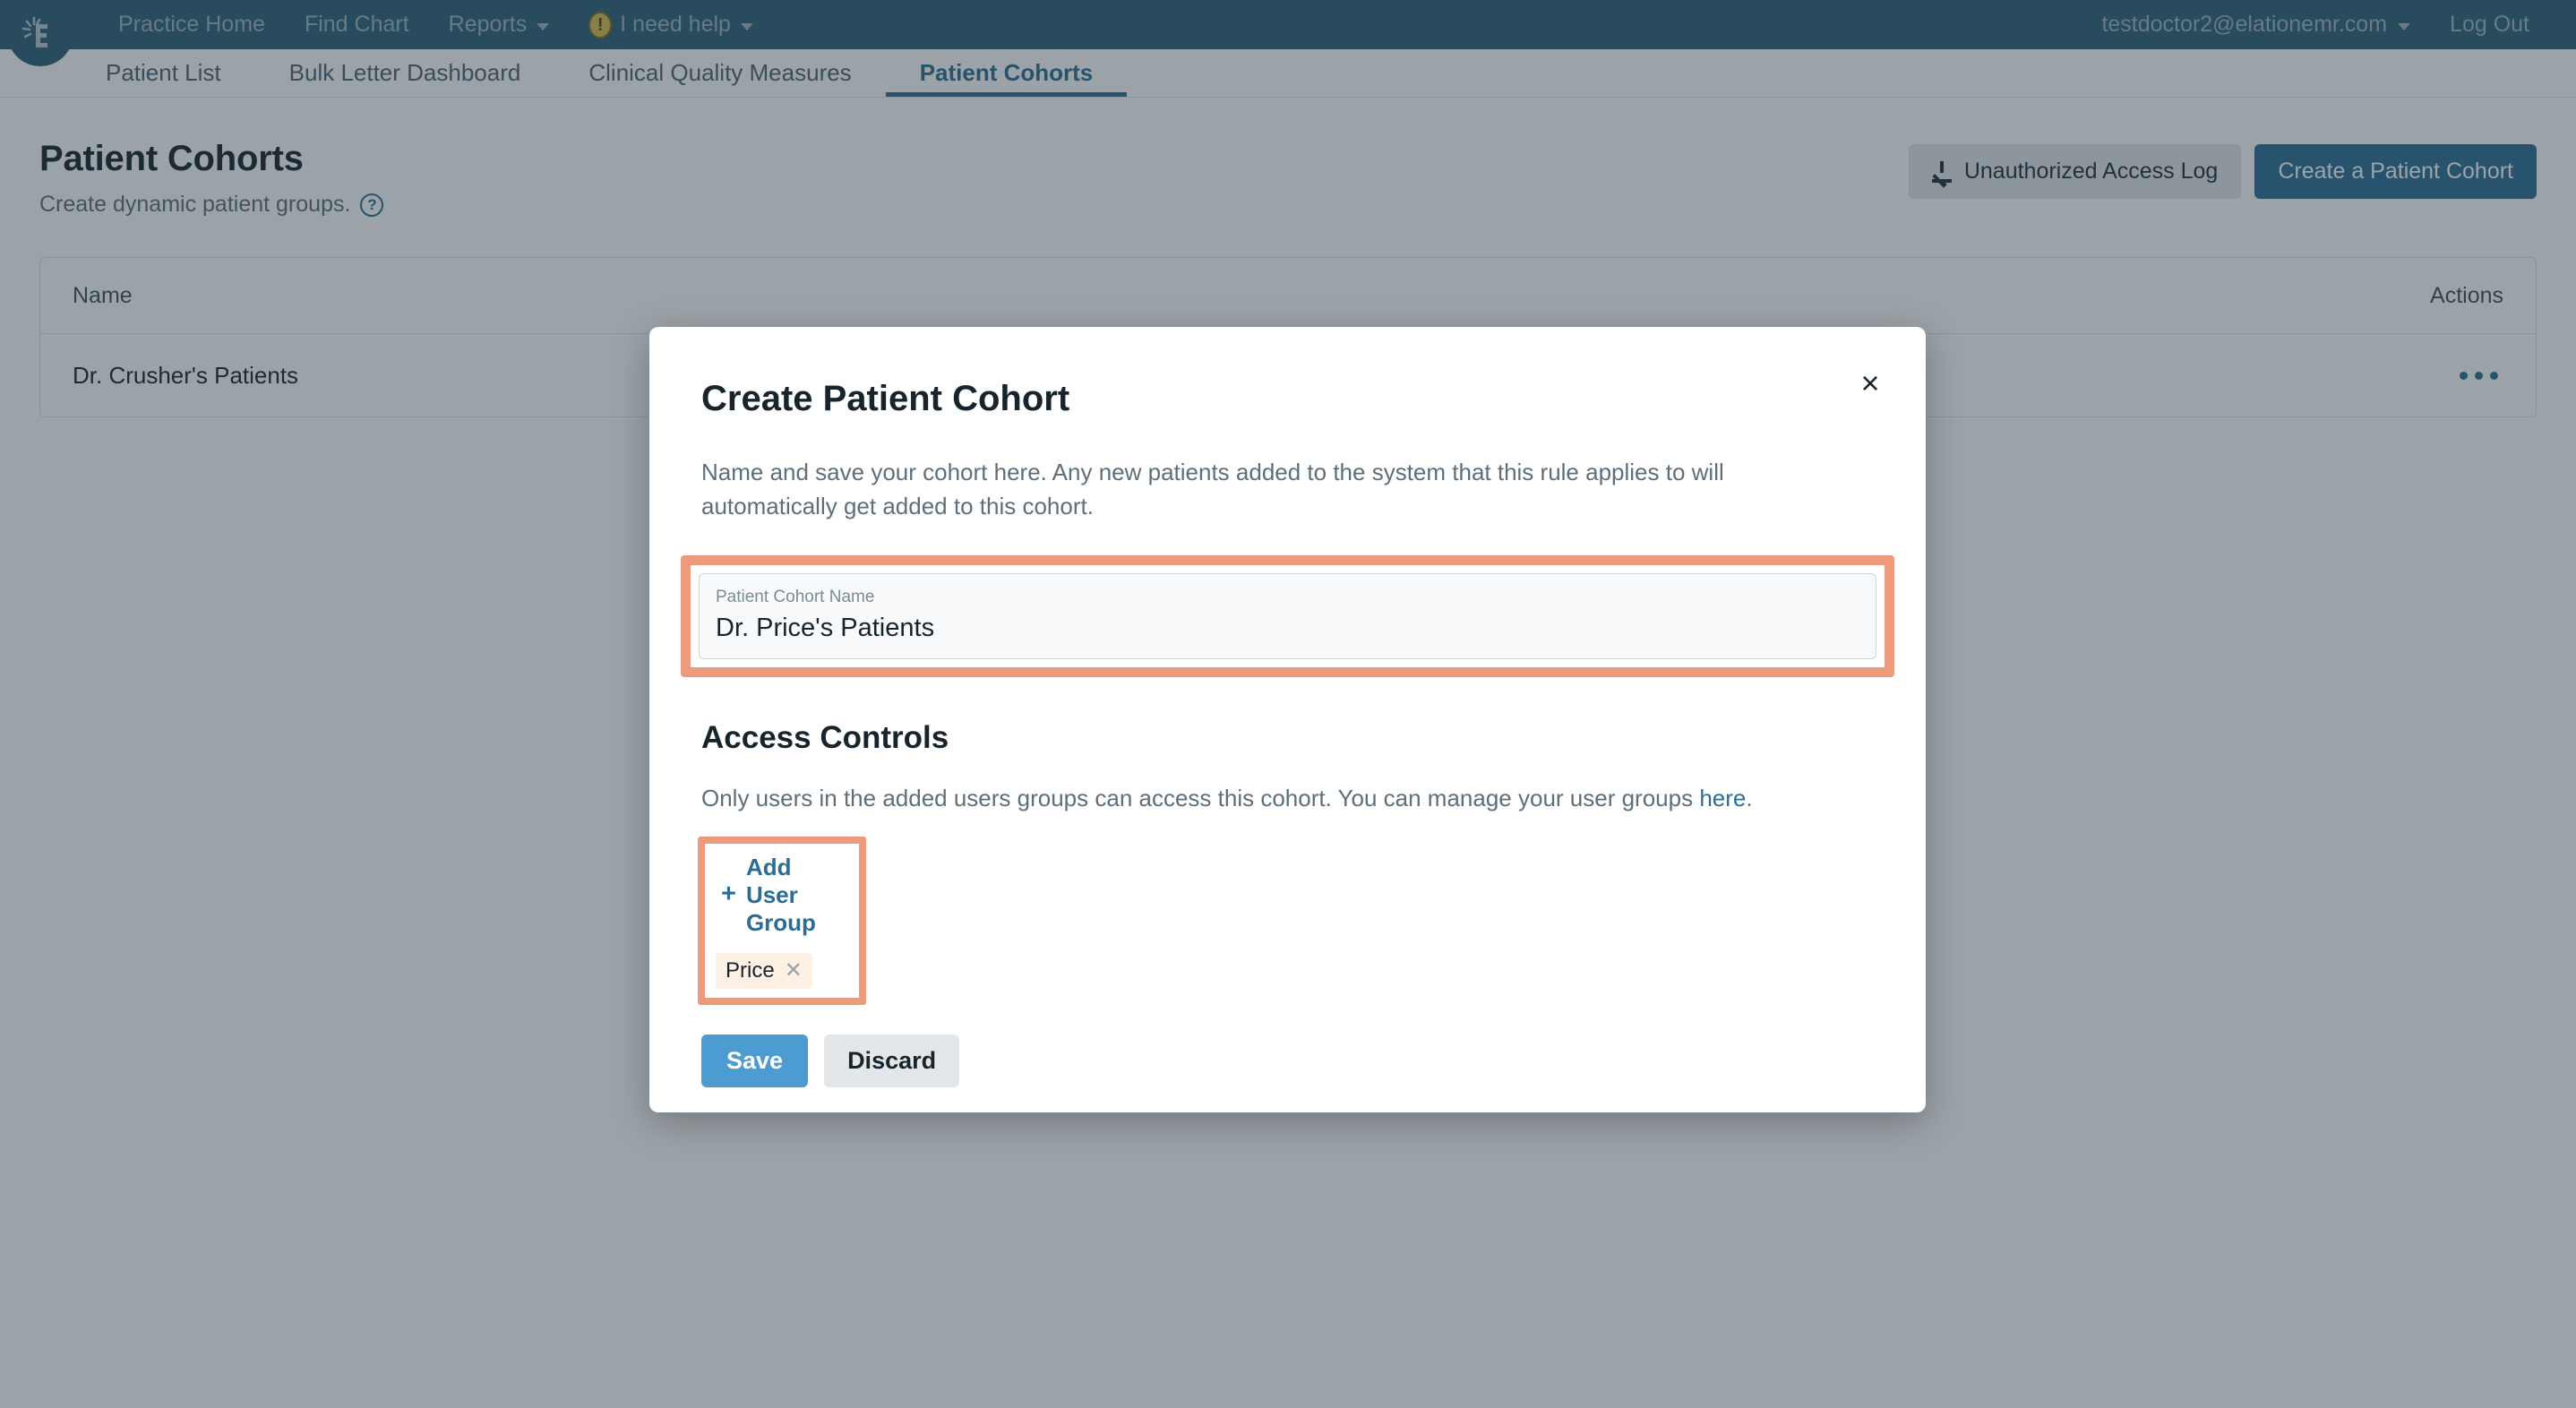 Image resolution: width=2576 pixels, height=1408 pixels. I want to click on patient-cohort-name-label: Patient Cohort Name, so click(795, 596).